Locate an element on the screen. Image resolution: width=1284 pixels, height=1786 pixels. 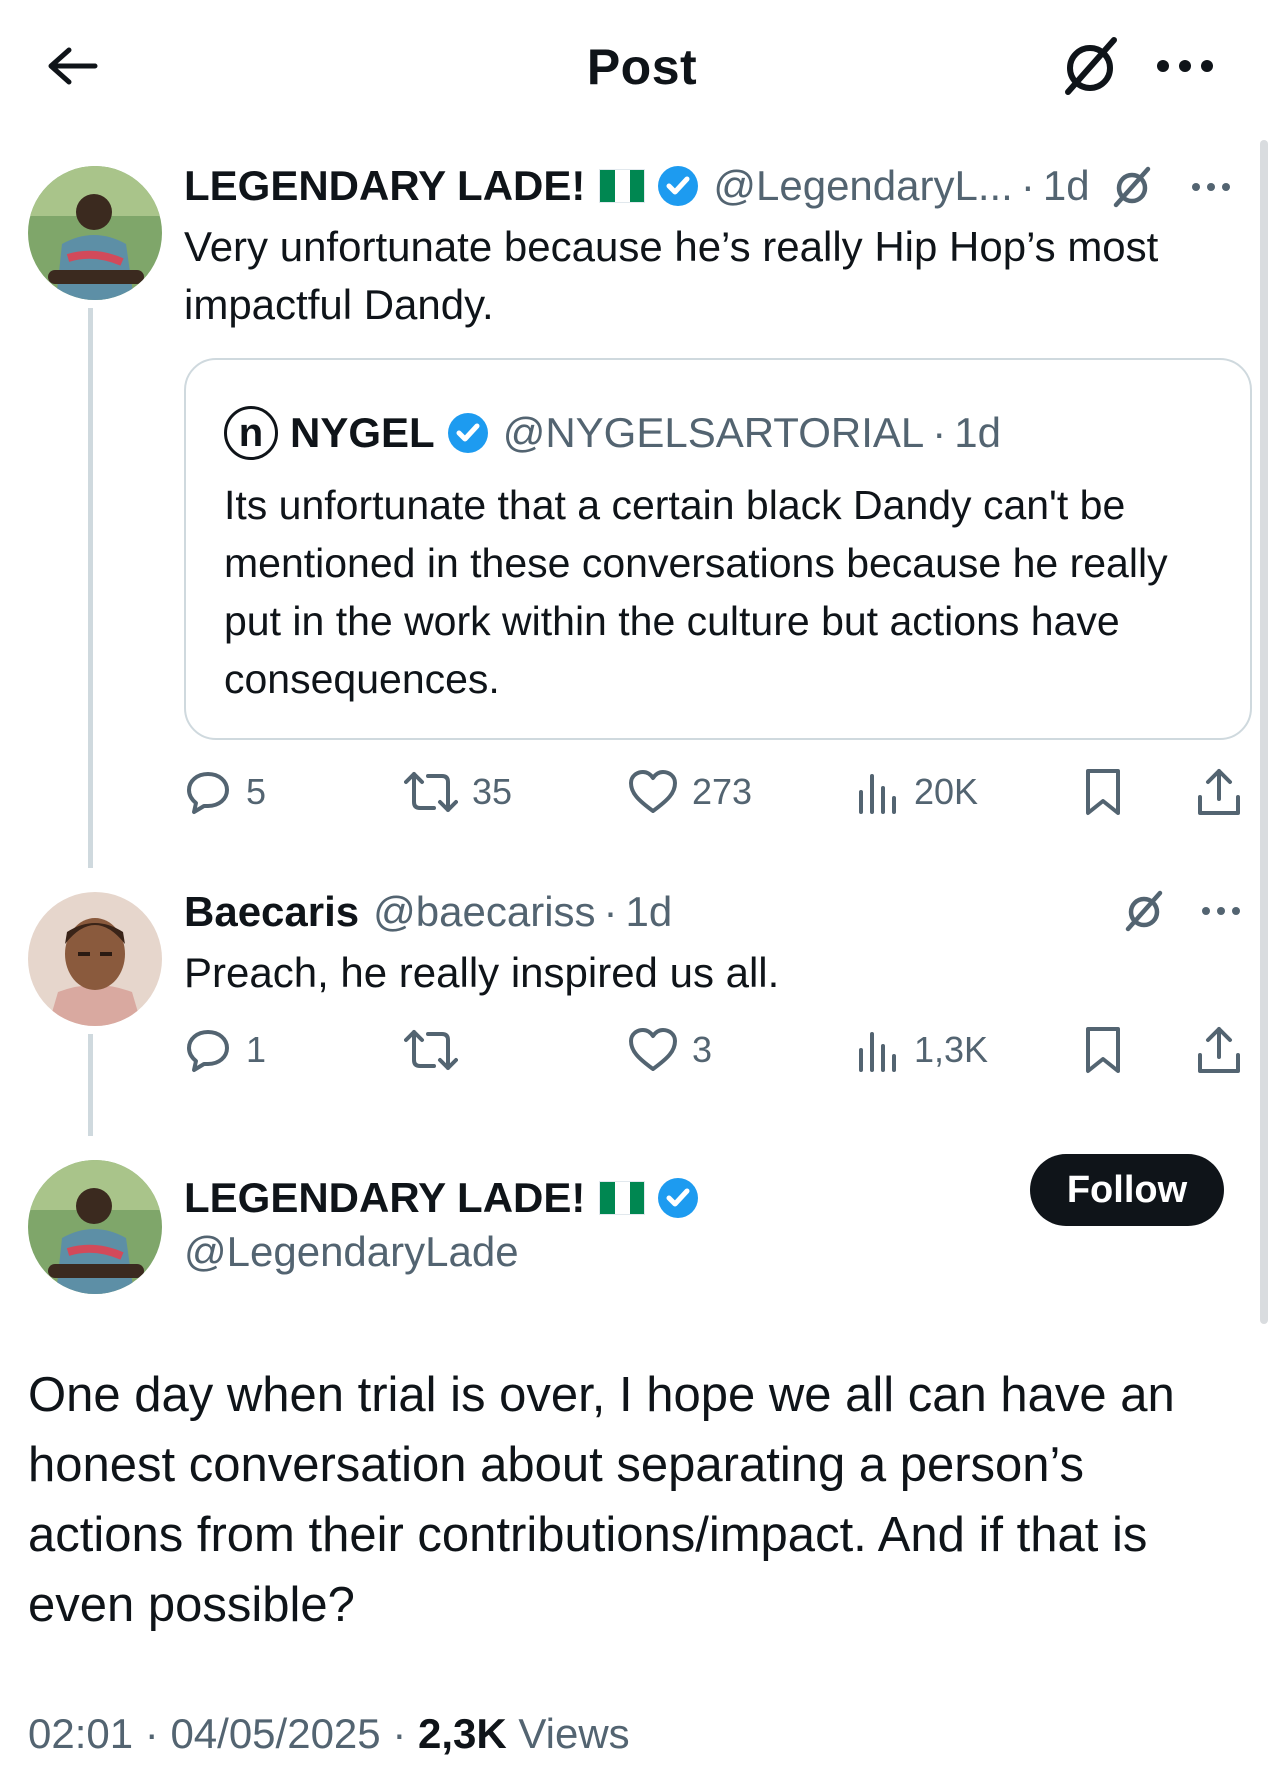
post-metadata: 02:01 · 04/05/2025 · 2,3K Views is located at coordinates (329, 1734).